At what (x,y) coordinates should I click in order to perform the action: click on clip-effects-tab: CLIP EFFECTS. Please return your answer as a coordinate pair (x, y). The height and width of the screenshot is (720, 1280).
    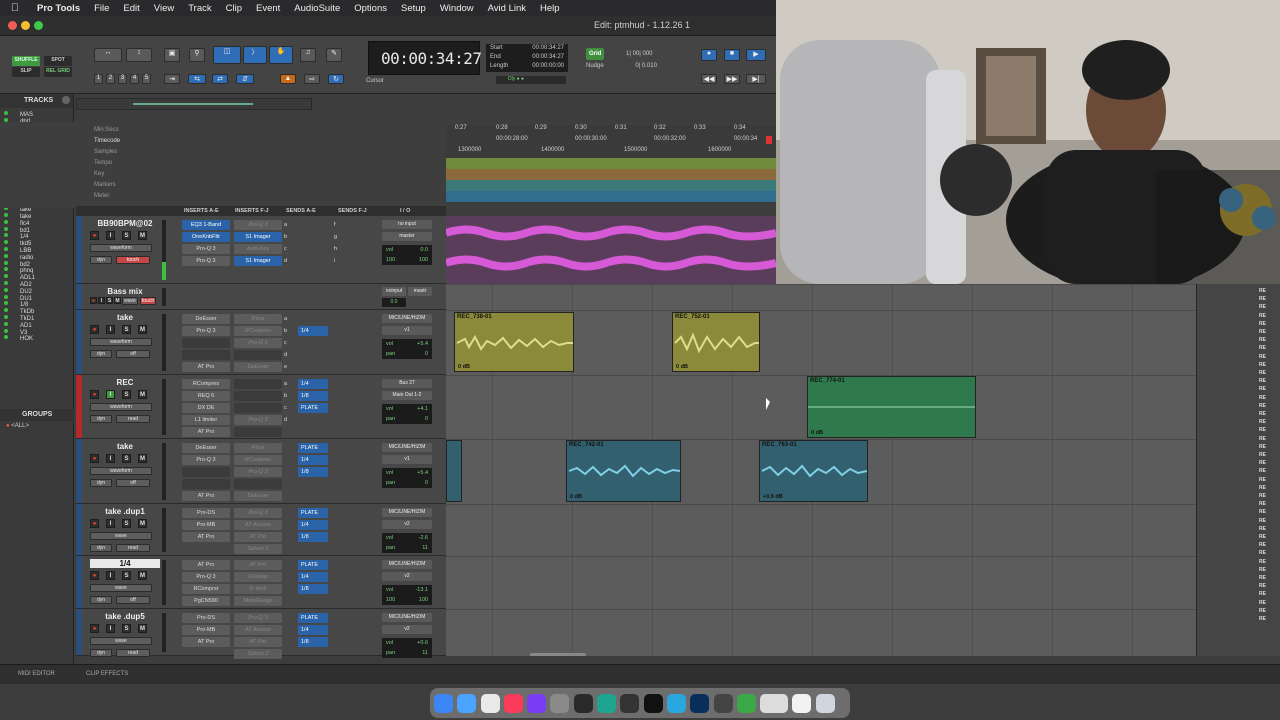
    Looking at the image, I should click on (107, 674).